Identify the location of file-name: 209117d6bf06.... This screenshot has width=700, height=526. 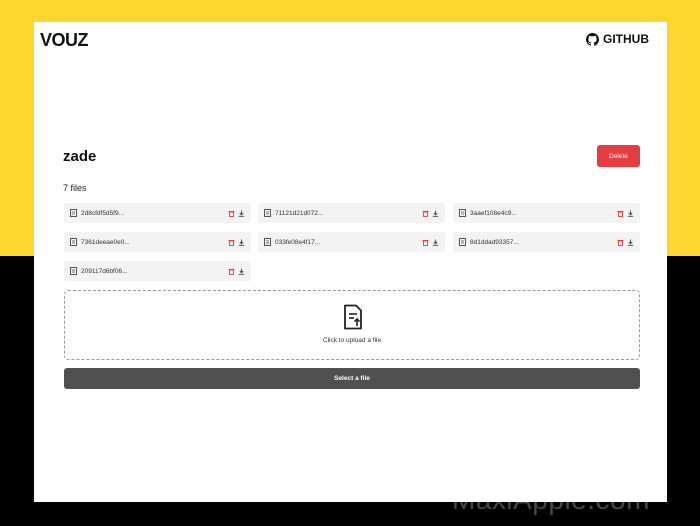
(104, 271).